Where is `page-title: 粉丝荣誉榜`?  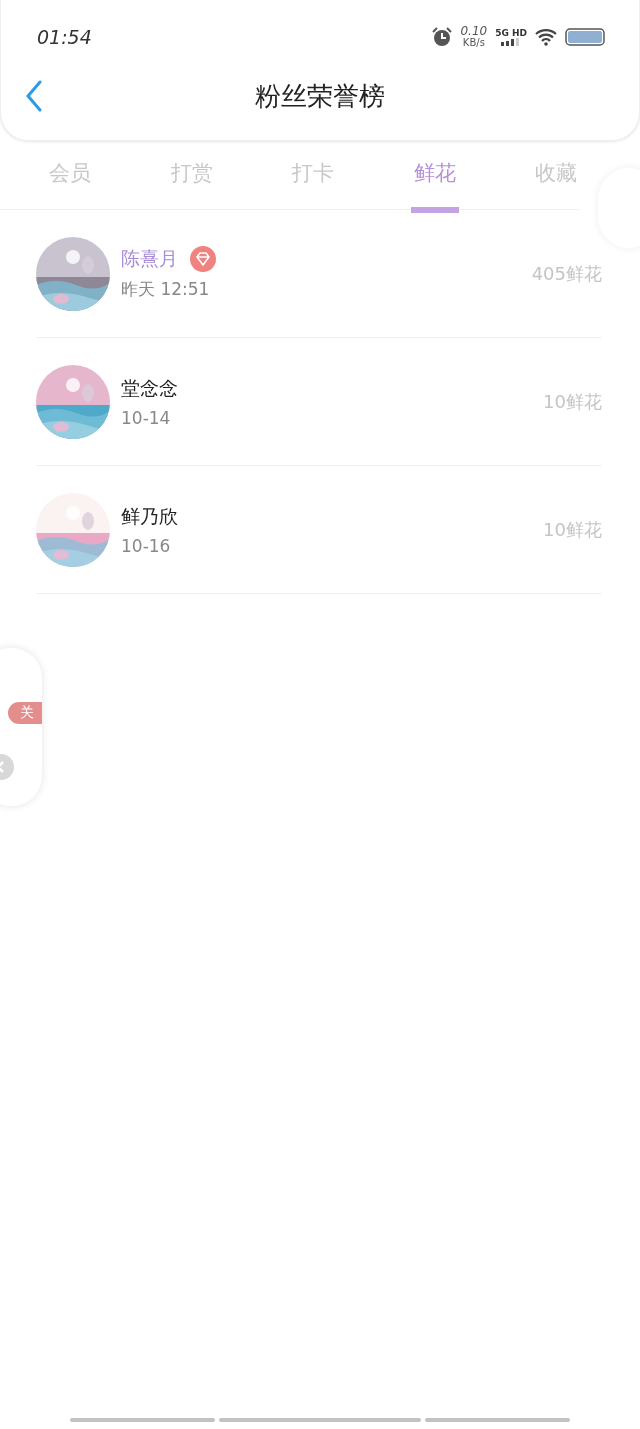 page-title: 粉丝荣誉榜 is located at coordinates (320, 95).